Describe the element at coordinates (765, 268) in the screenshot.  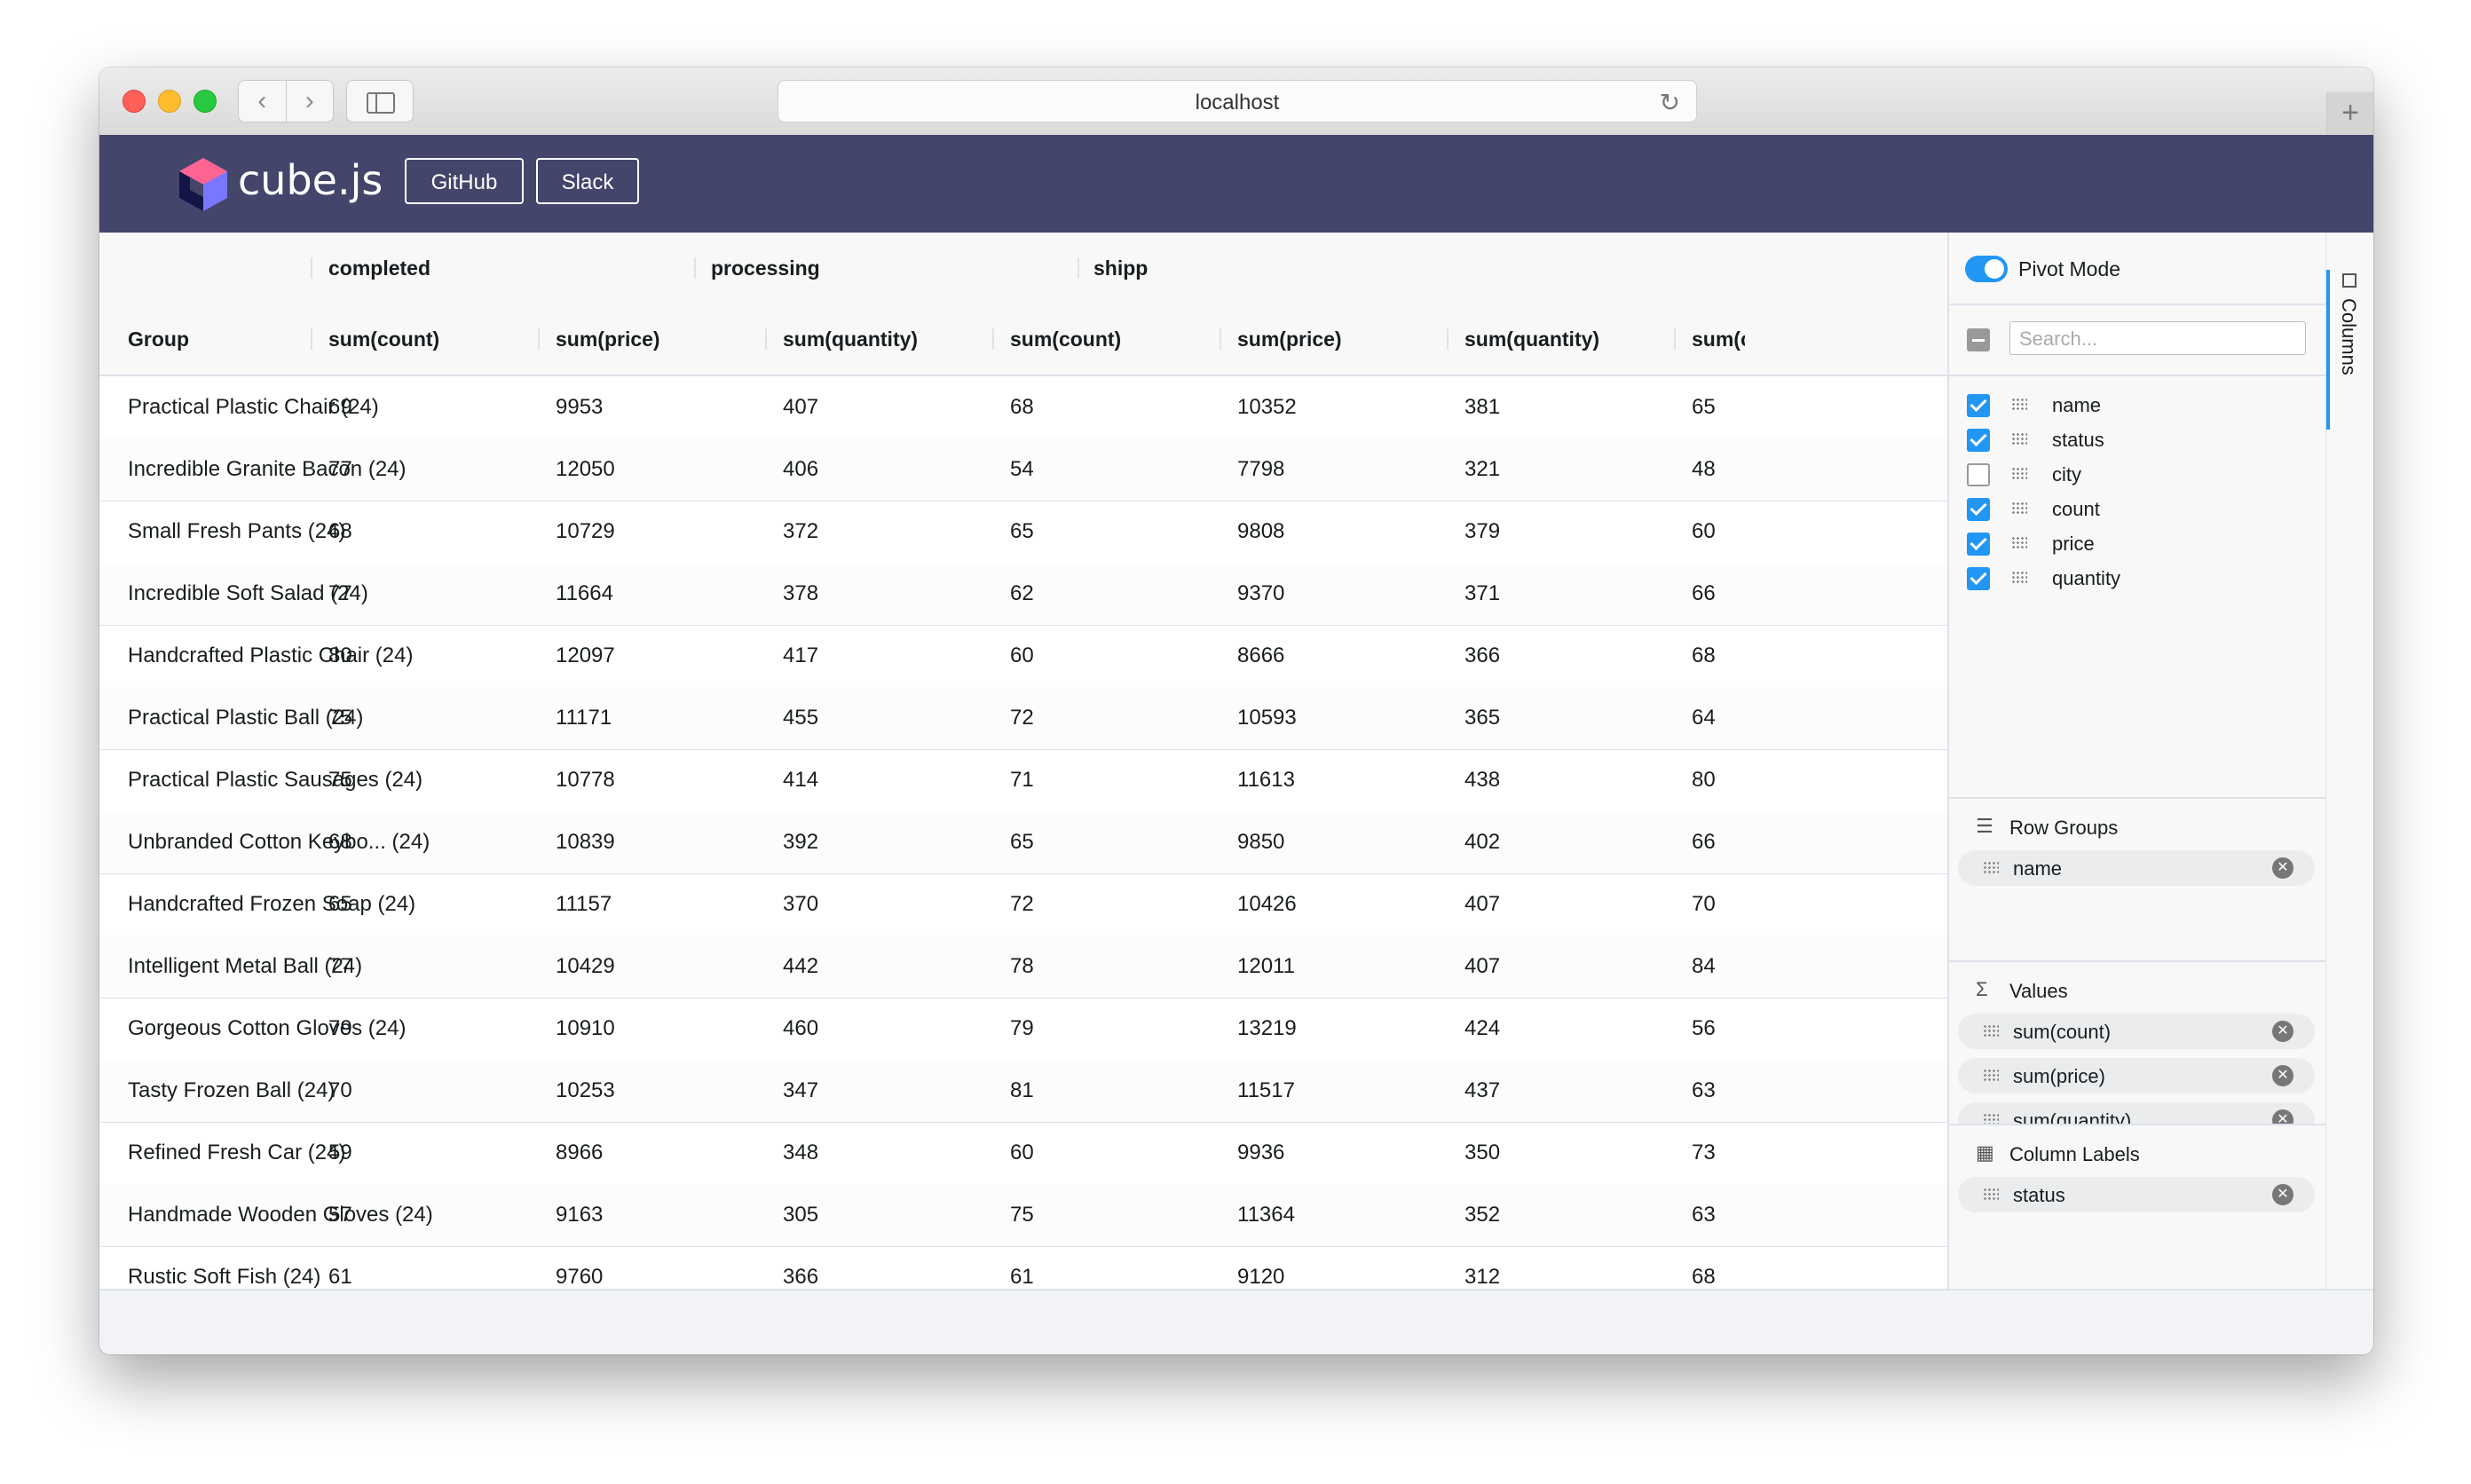
I see `column-group-header: processing` at that location.